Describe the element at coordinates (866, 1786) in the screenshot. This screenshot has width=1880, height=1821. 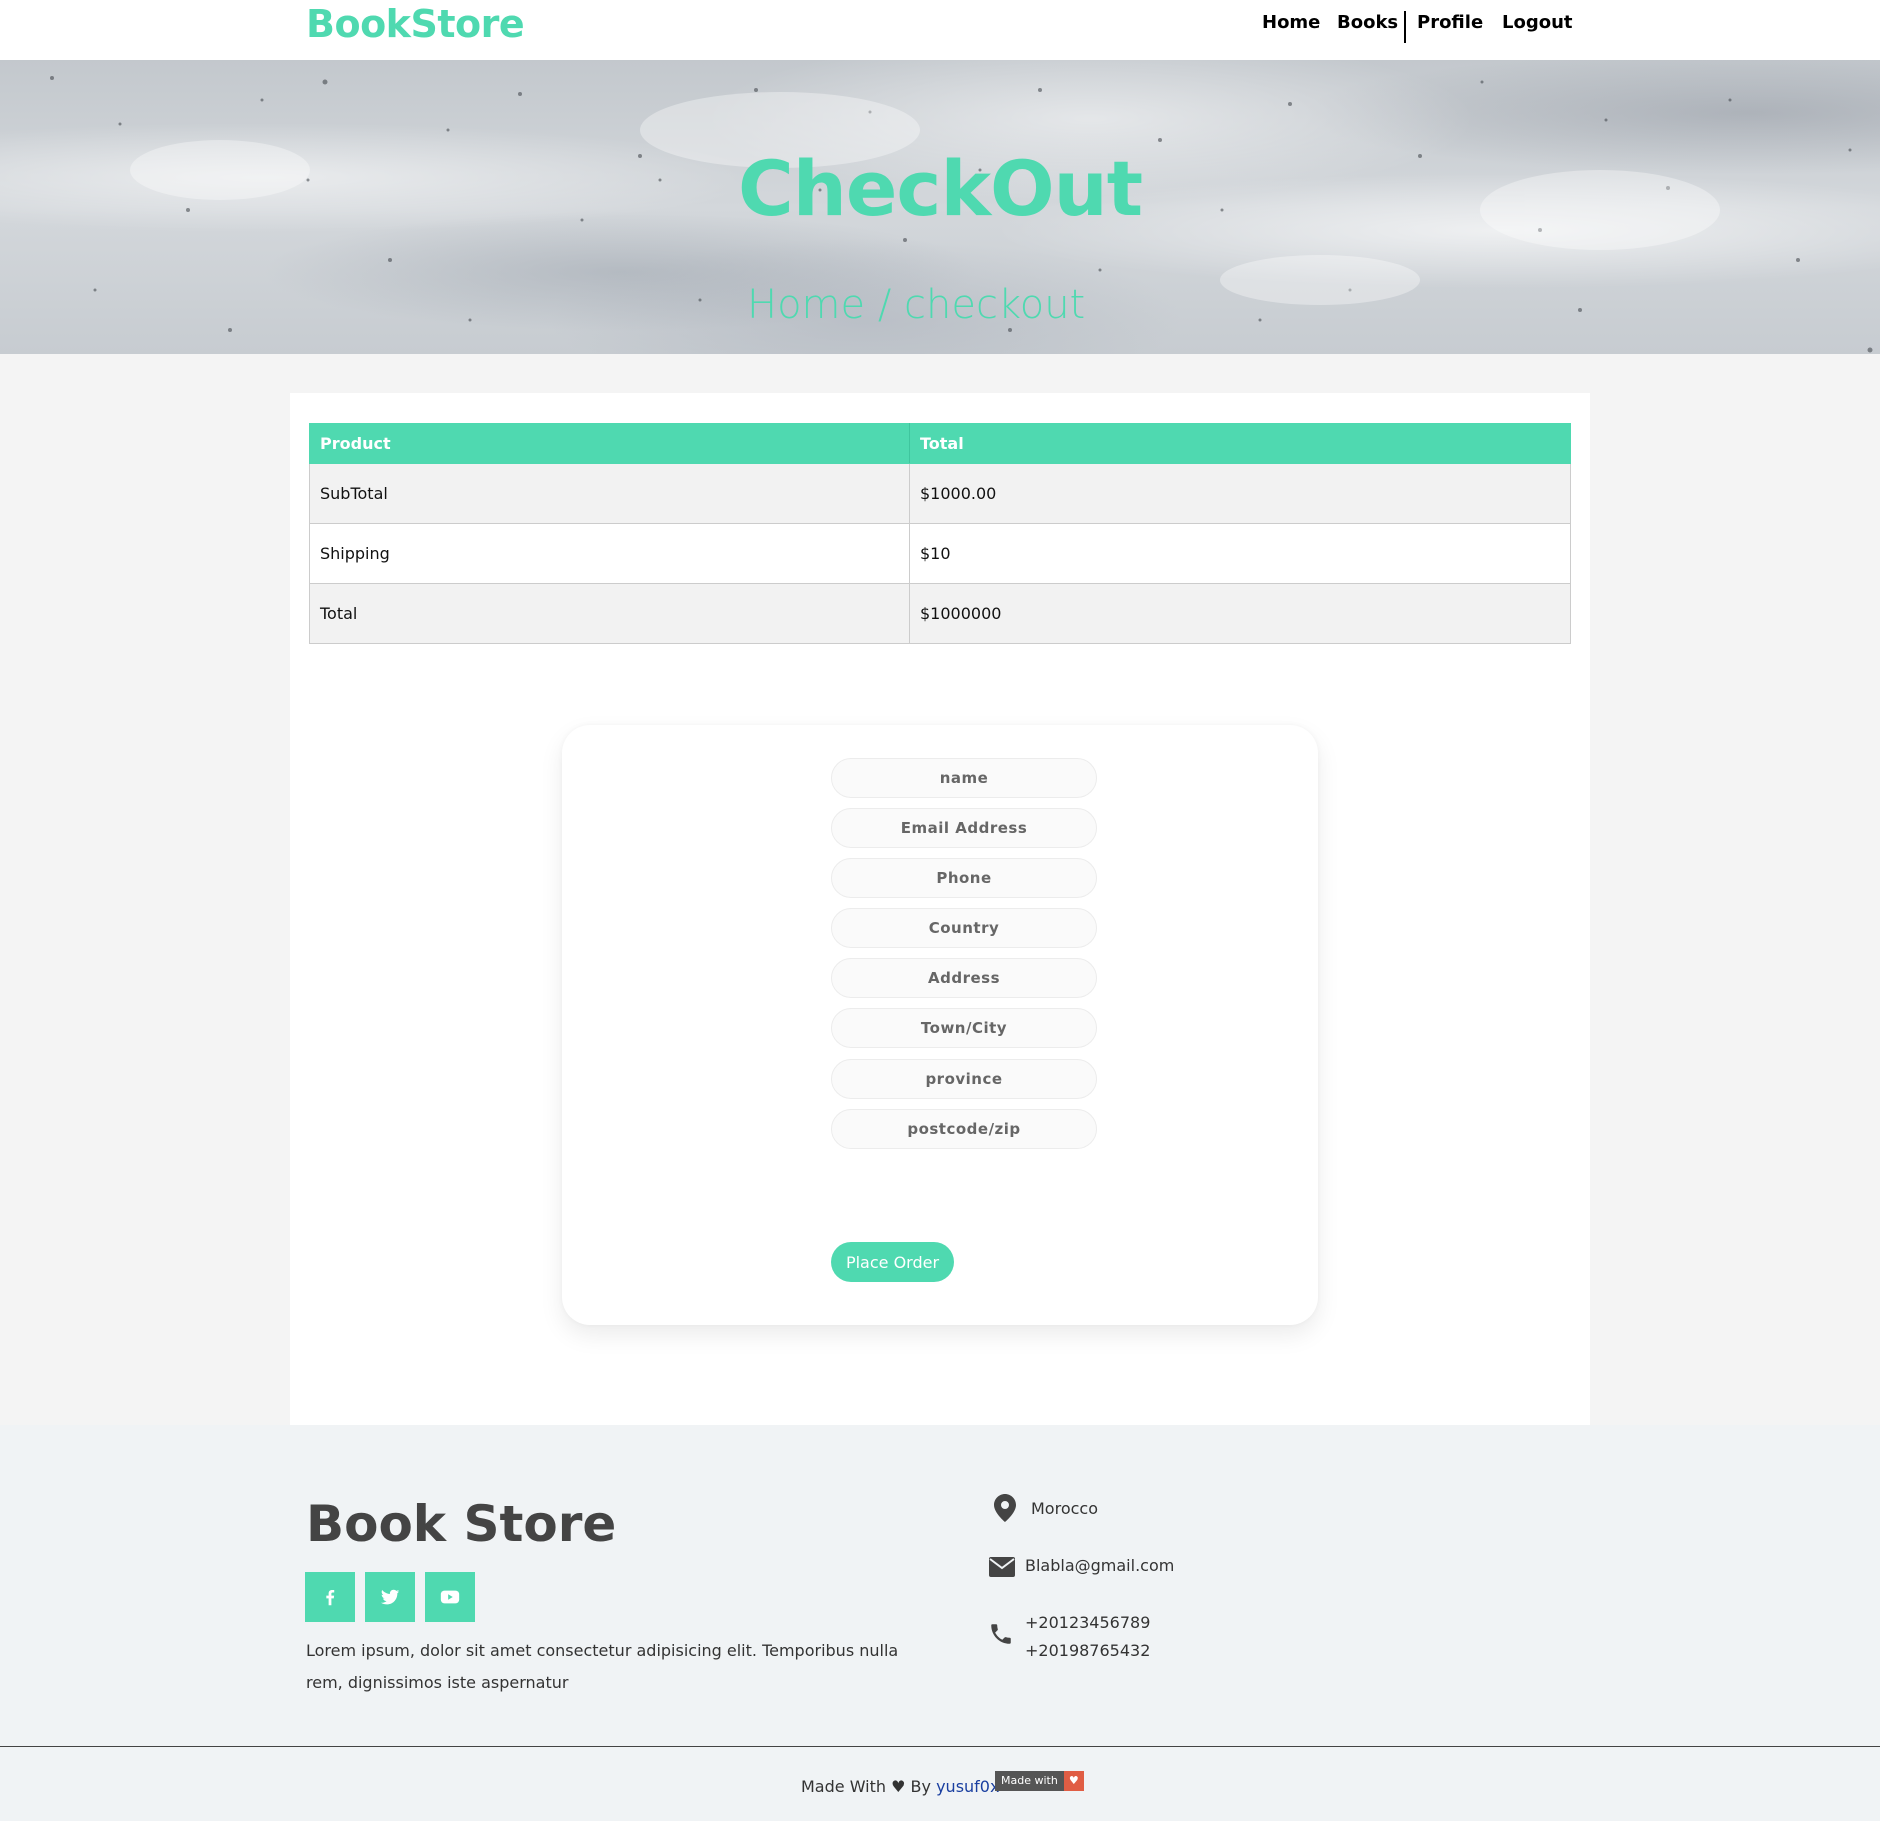
I see `credit-prefix: Made With ♥ By` at that location.